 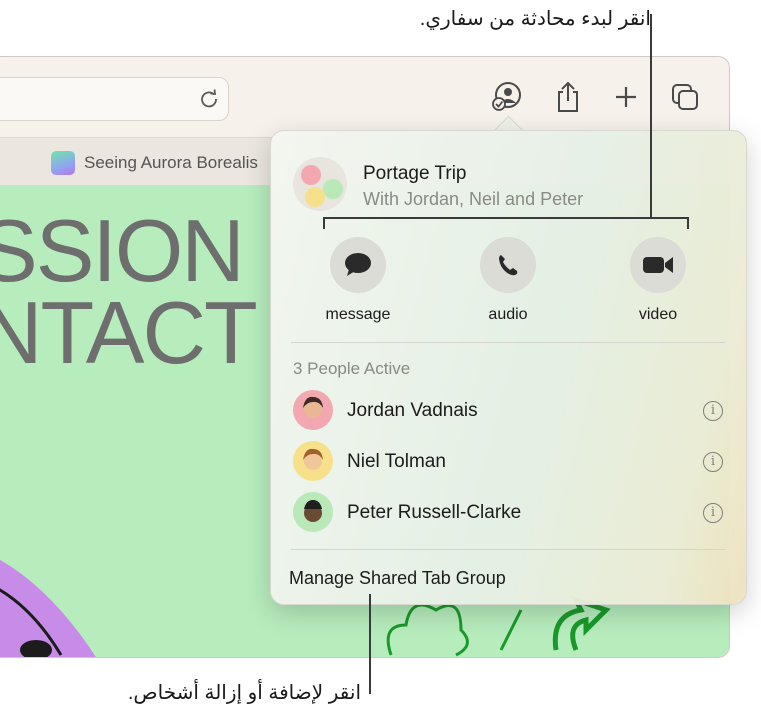 I want to click on share-icon, so click(x=568, y=97).